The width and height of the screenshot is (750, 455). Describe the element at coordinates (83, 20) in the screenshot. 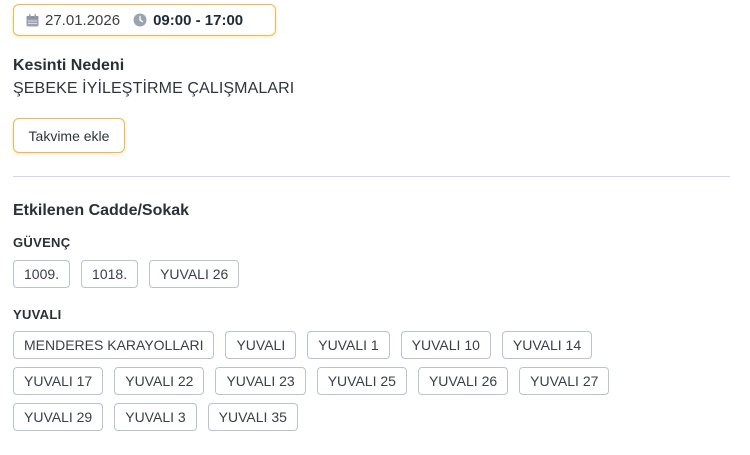

I see `outage-date: 27.01.2026` at that location.